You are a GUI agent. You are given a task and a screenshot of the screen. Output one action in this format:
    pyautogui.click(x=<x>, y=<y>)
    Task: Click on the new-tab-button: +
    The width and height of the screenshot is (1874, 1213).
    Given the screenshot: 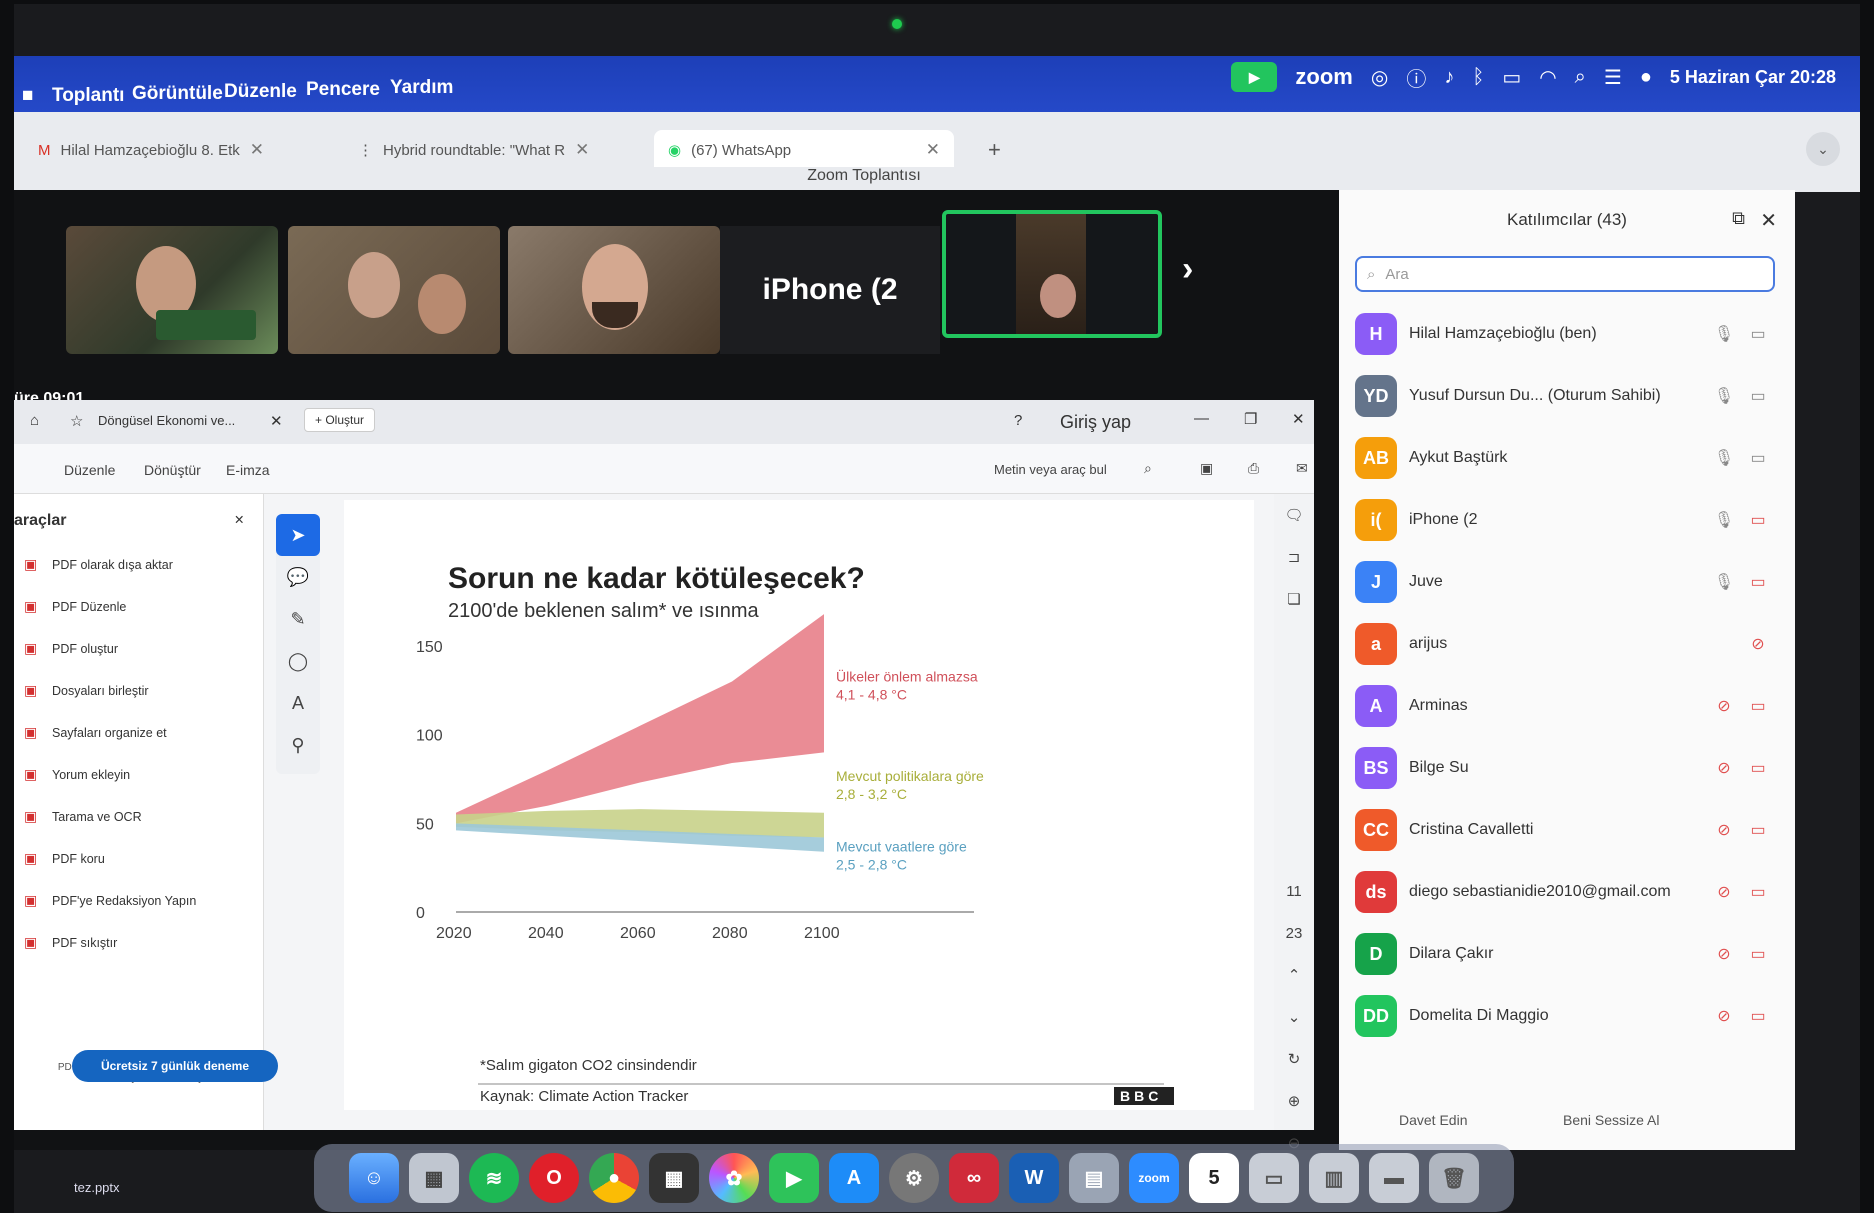 What is the action you would take?
    pyautogui.click(x=994, y=150)
    